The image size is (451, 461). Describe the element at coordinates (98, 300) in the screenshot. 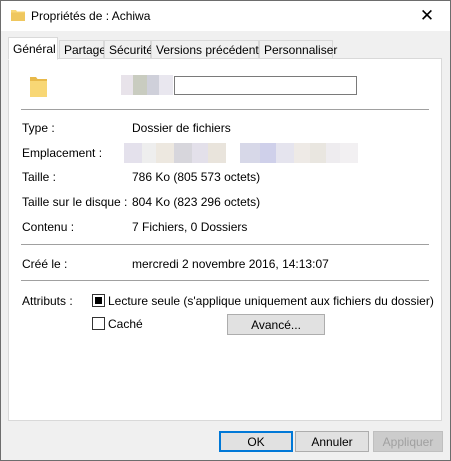

I see `readonly-checkbox` at that location.